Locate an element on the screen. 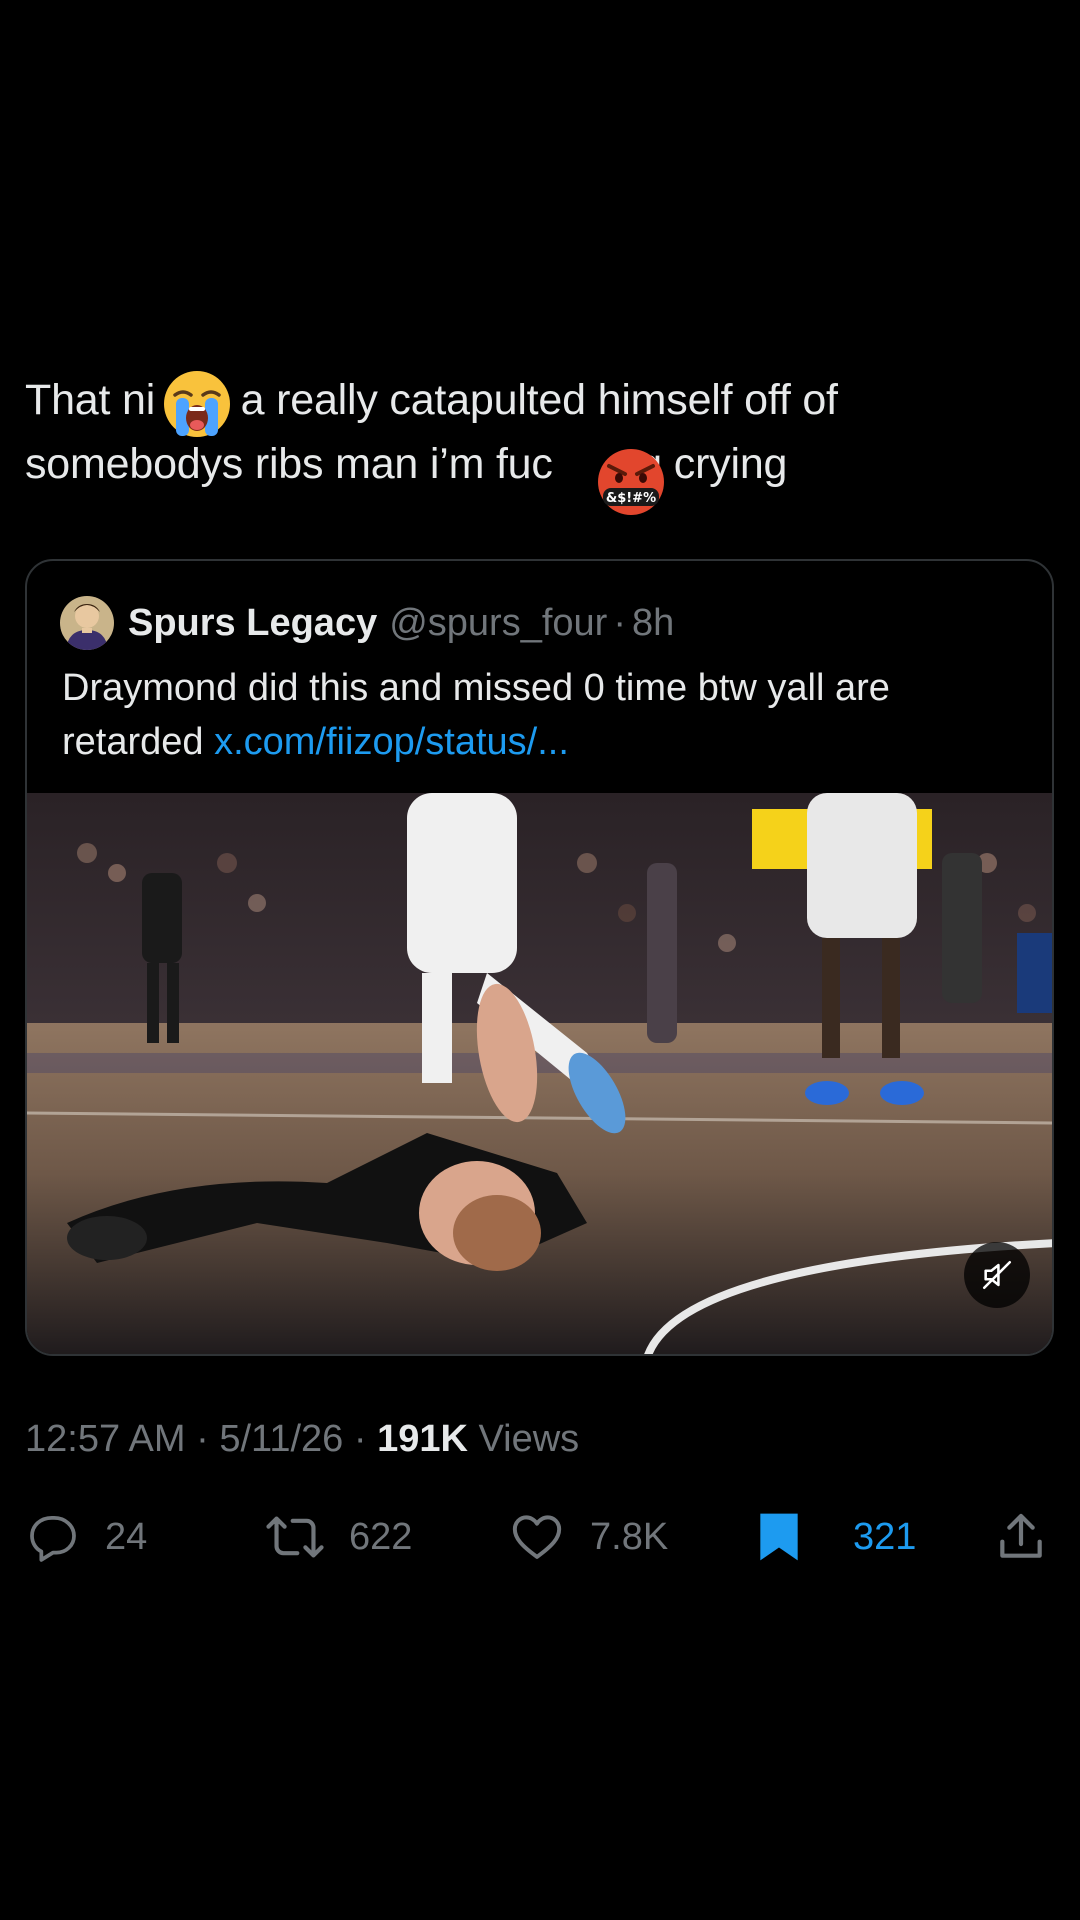 The image size is (1080, 1920). avatar is located at coordinates (87, 623).